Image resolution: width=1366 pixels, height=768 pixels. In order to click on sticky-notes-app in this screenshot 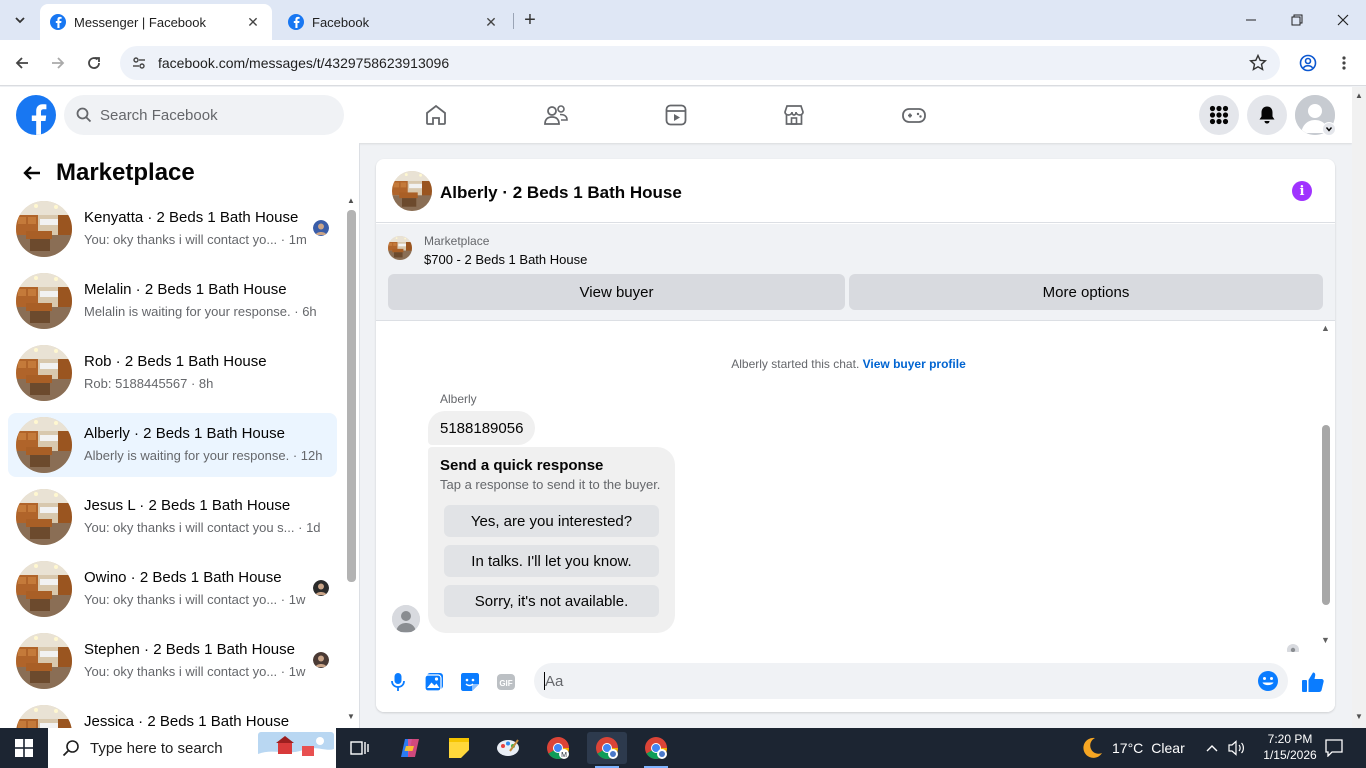, I will do `click(459, 748)`.